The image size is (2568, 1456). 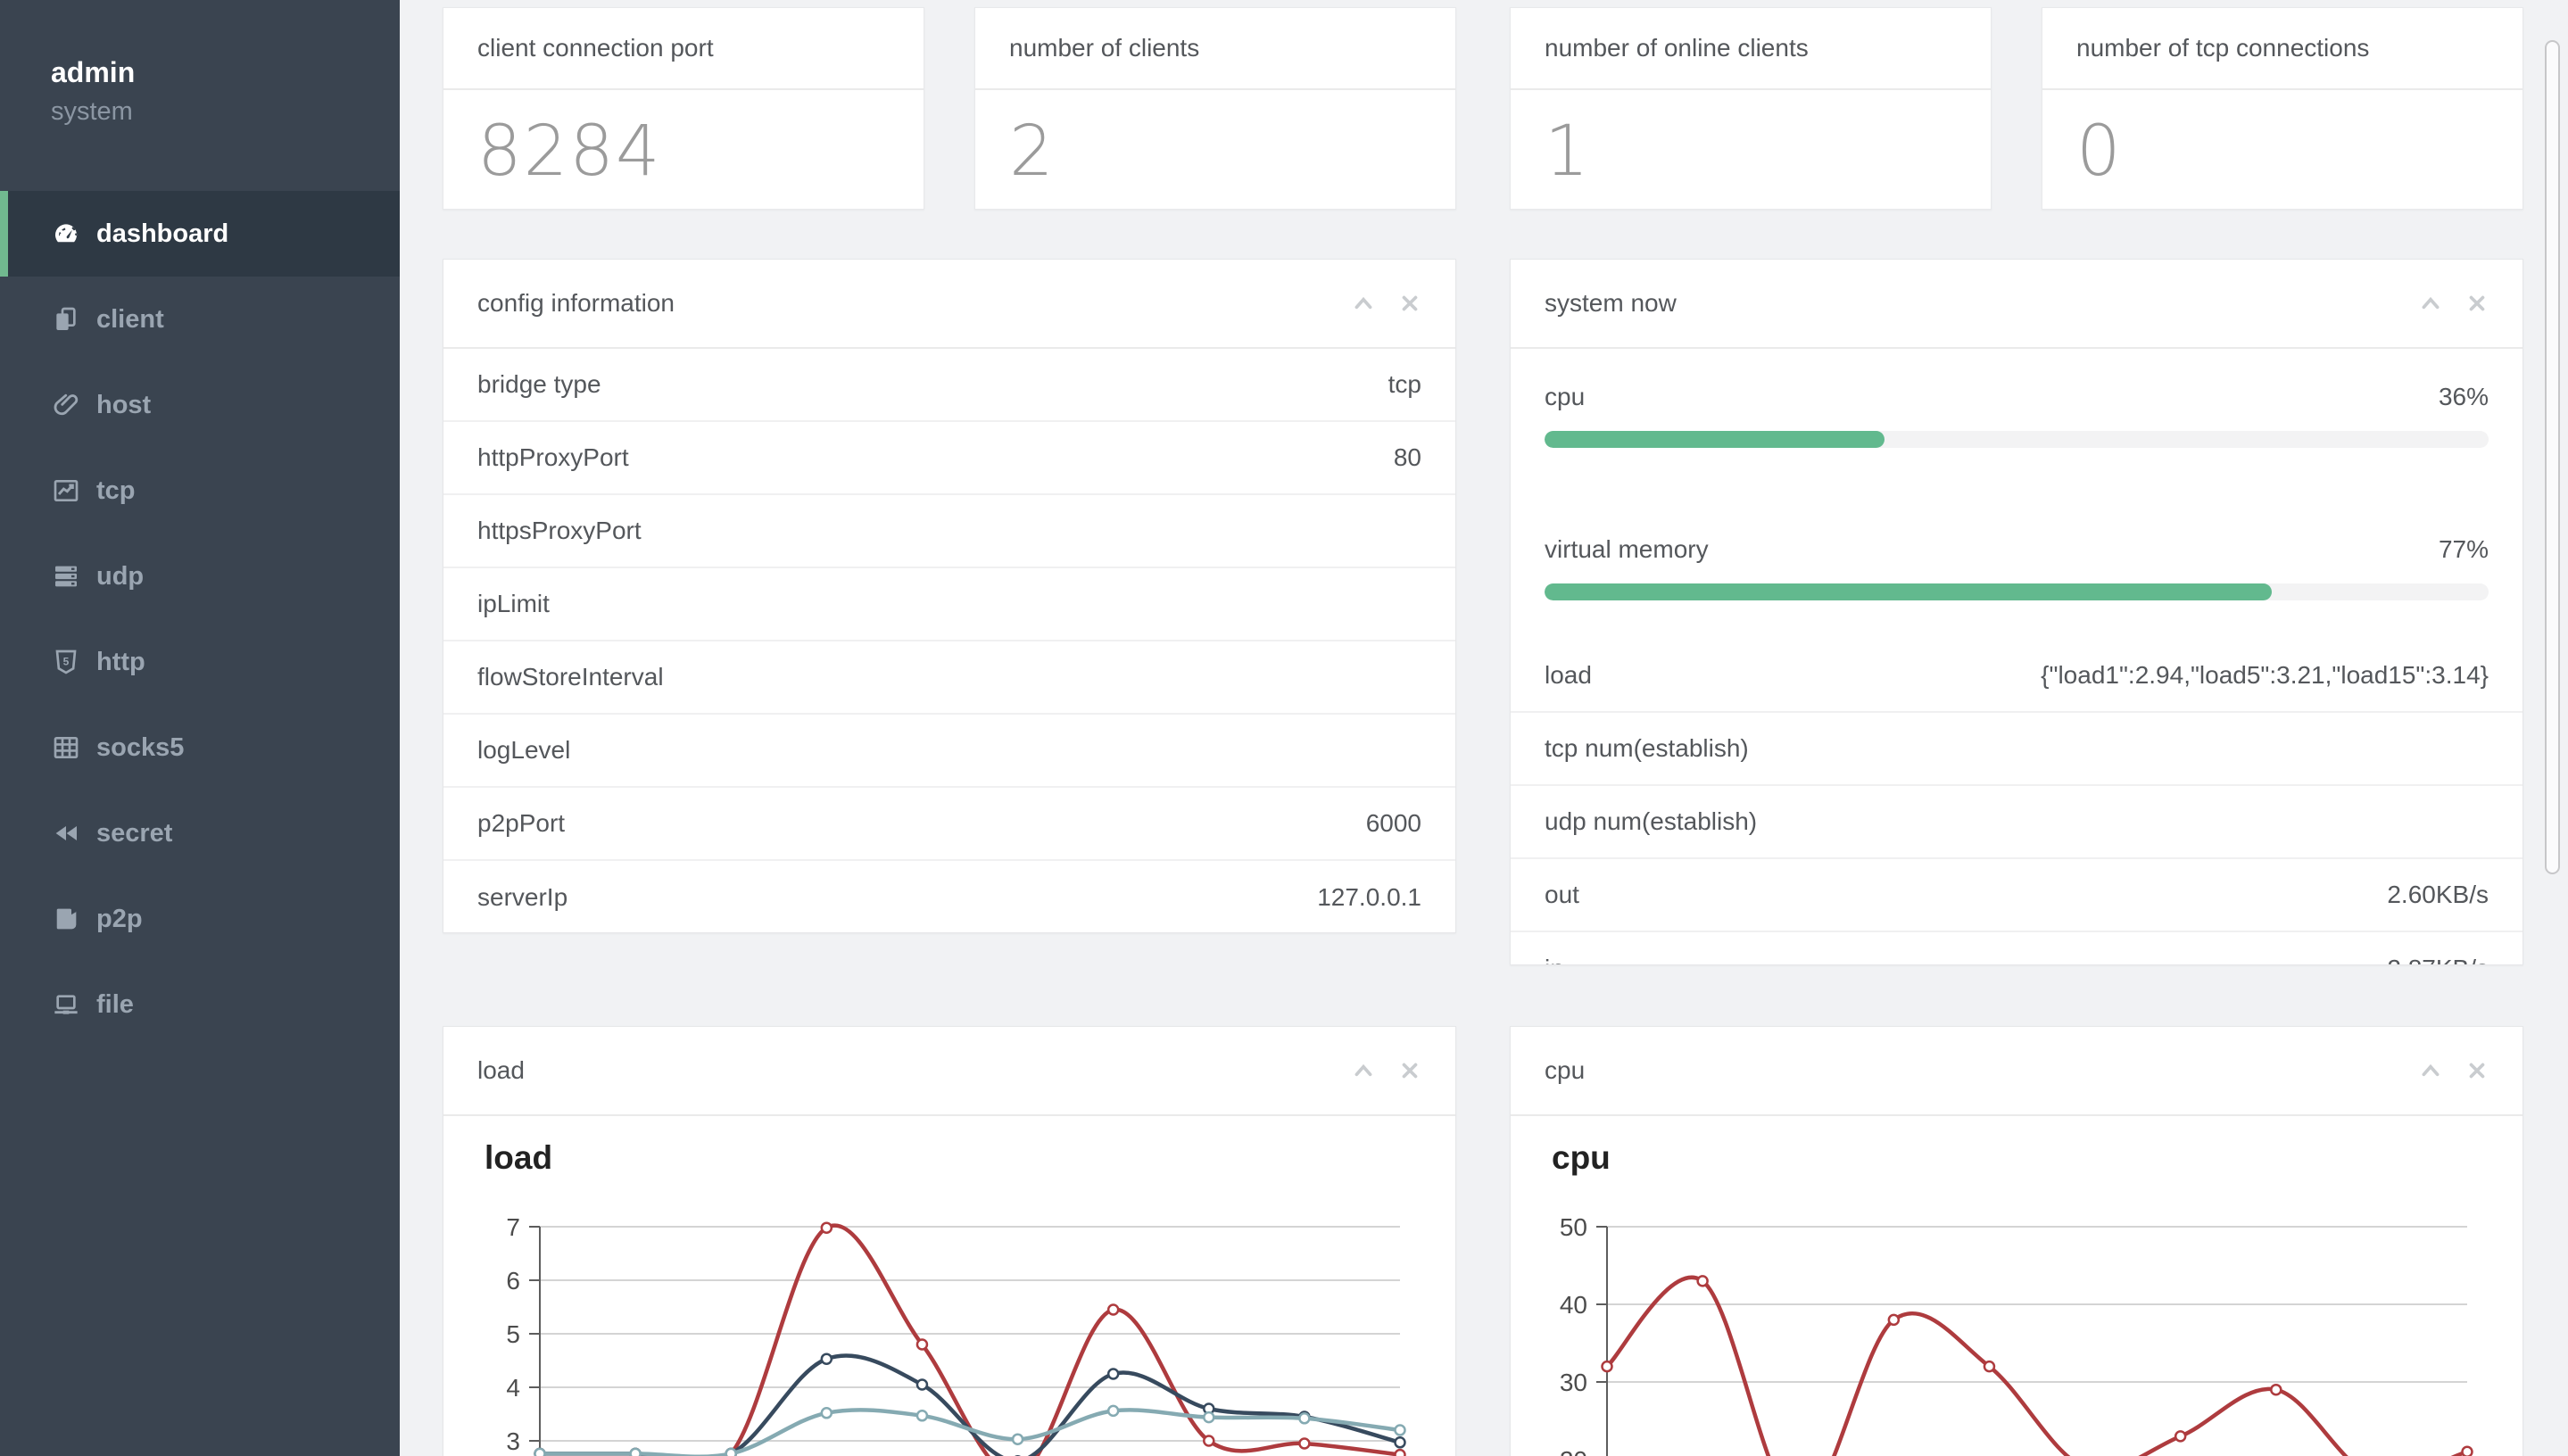 What do you see at coordinates (1393, 823) in the screenshot?
I see `config-row-value: 6000` at bounding box center [1393, 823].